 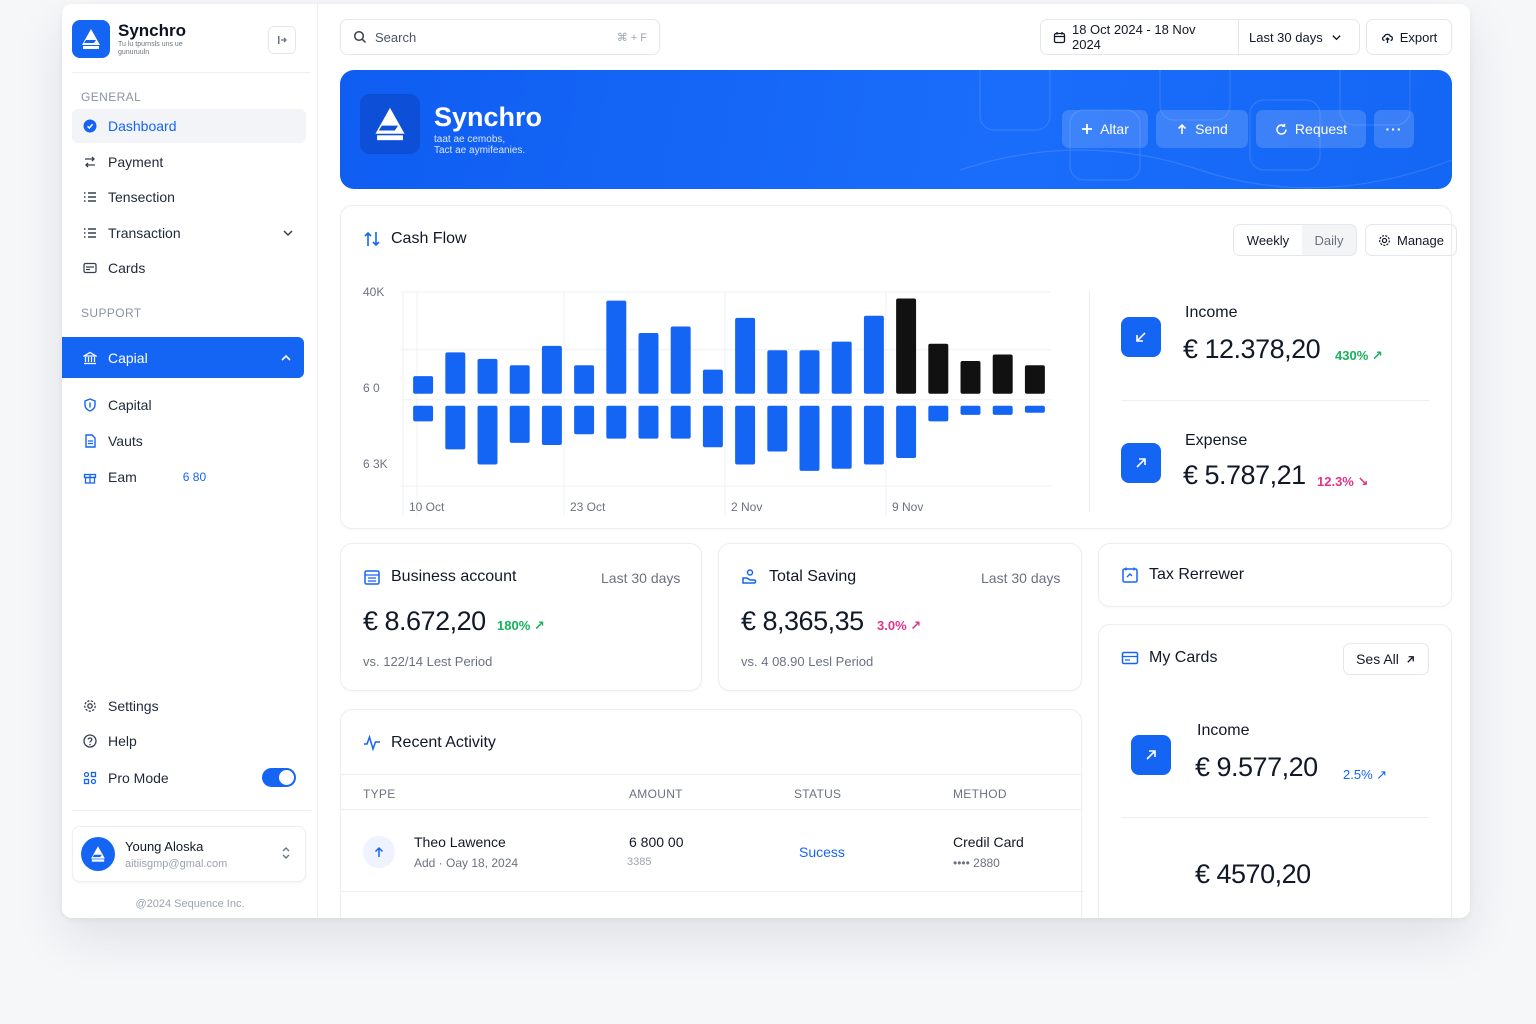 What do you see at coordinates (1256, 767) in the screenshot?
I see `card-income-value: € 9.577,20` at bounding box center [1256, 767].